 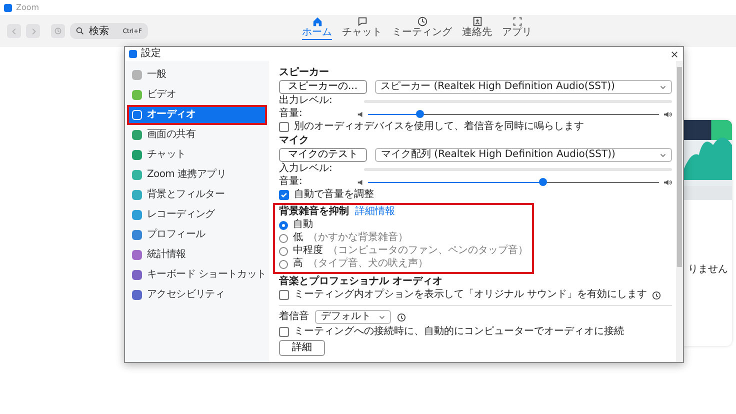 I want to click on sidebar-item: 統計情報, so click(x=197, y=255).